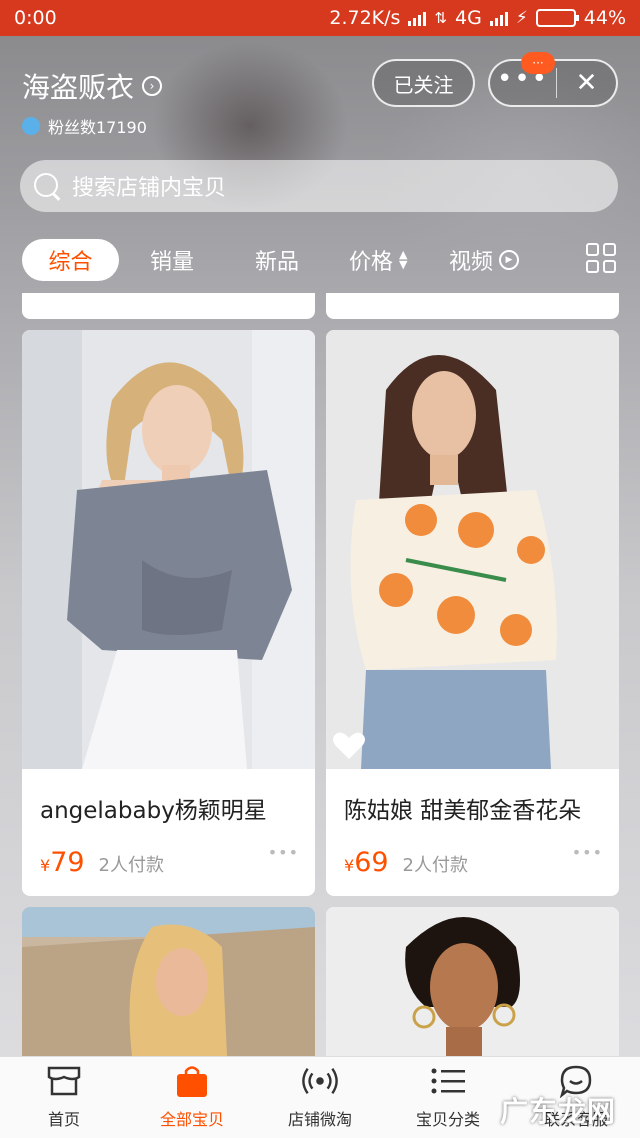 The width and height of the screenshot is (640, 1138). Describe the element at coordinates (35, 18) in the screenshot. I see `status-time: 0:00` at that location.